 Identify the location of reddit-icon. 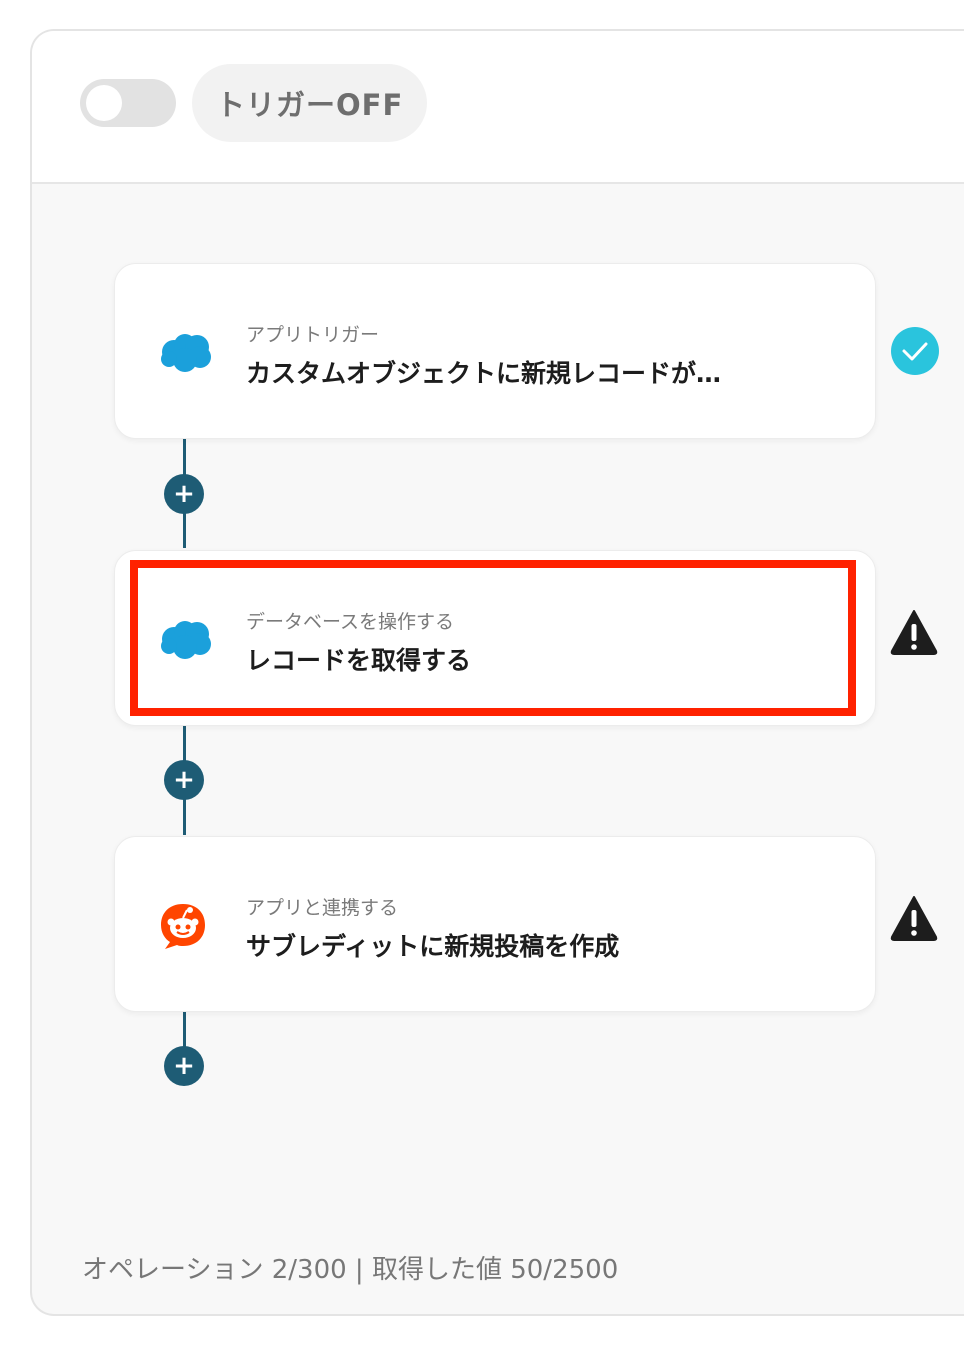
(183, 926).